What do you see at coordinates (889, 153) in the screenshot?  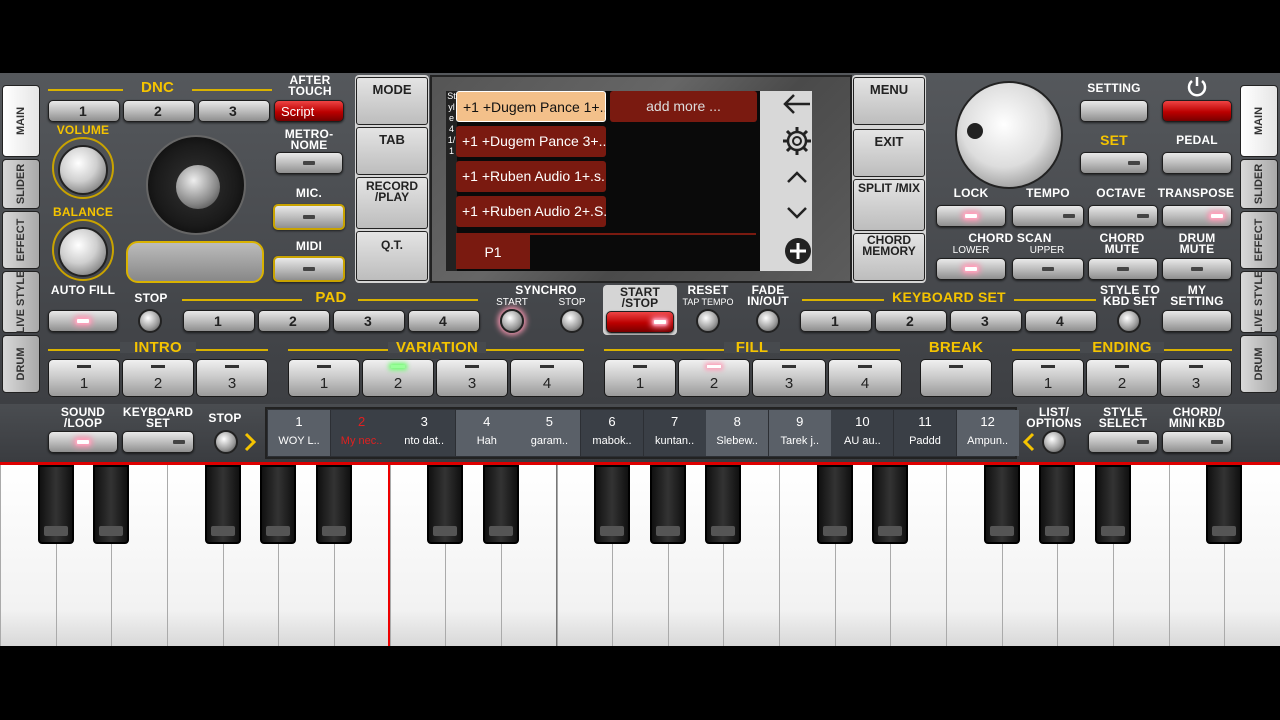 I see `exit-button: EXIT` at bounding box center [889, 153].